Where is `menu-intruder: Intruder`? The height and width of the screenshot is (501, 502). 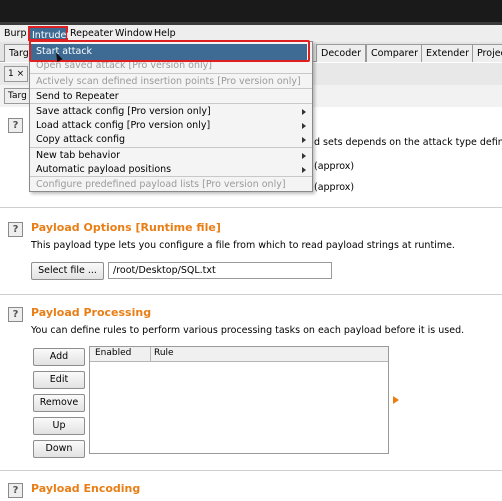
menu-intruder: Intruder is located at coordinates (49, 33).